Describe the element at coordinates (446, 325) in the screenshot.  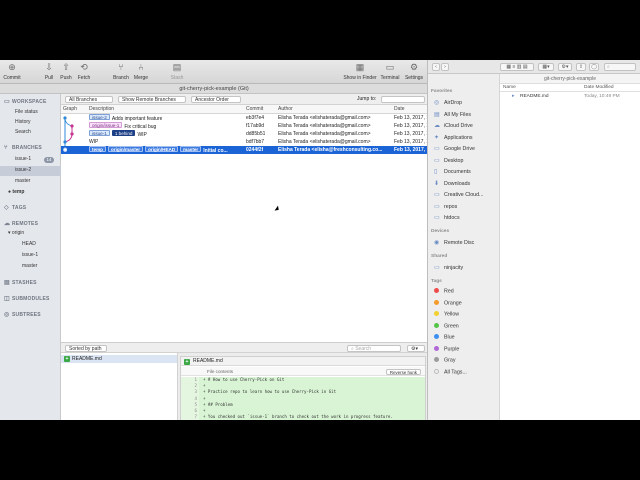
I see `finder-tag-green: Green` at that location.